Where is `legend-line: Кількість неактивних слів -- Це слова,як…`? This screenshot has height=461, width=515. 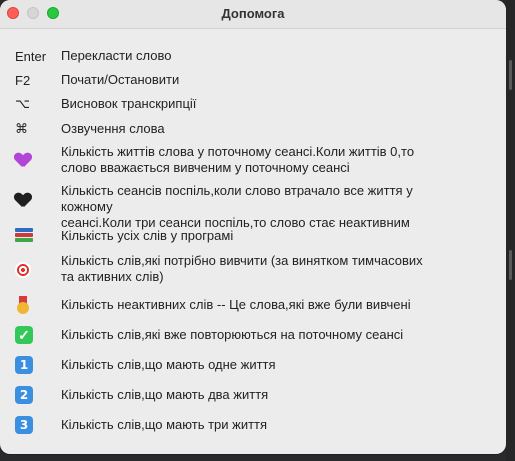
legend-line: Кількість неактивних слів -- Це слова,як… is located at coordinates (236, 304).